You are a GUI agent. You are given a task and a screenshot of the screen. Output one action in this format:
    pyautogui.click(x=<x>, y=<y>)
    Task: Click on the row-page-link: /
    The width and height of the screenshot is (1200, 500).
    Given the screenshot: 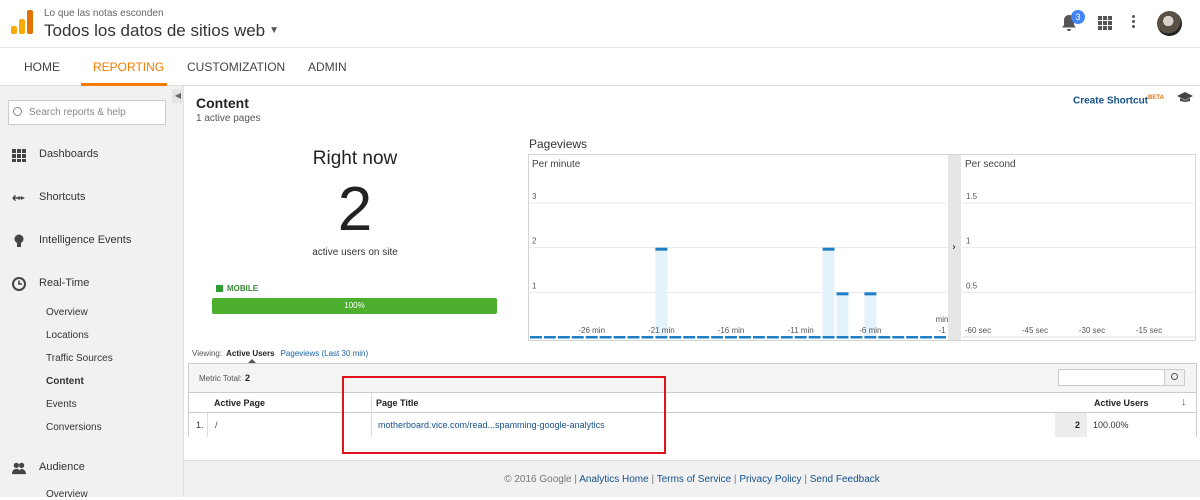 What is the action you would take?
    pyautogui.click(x=216, y=425)
    